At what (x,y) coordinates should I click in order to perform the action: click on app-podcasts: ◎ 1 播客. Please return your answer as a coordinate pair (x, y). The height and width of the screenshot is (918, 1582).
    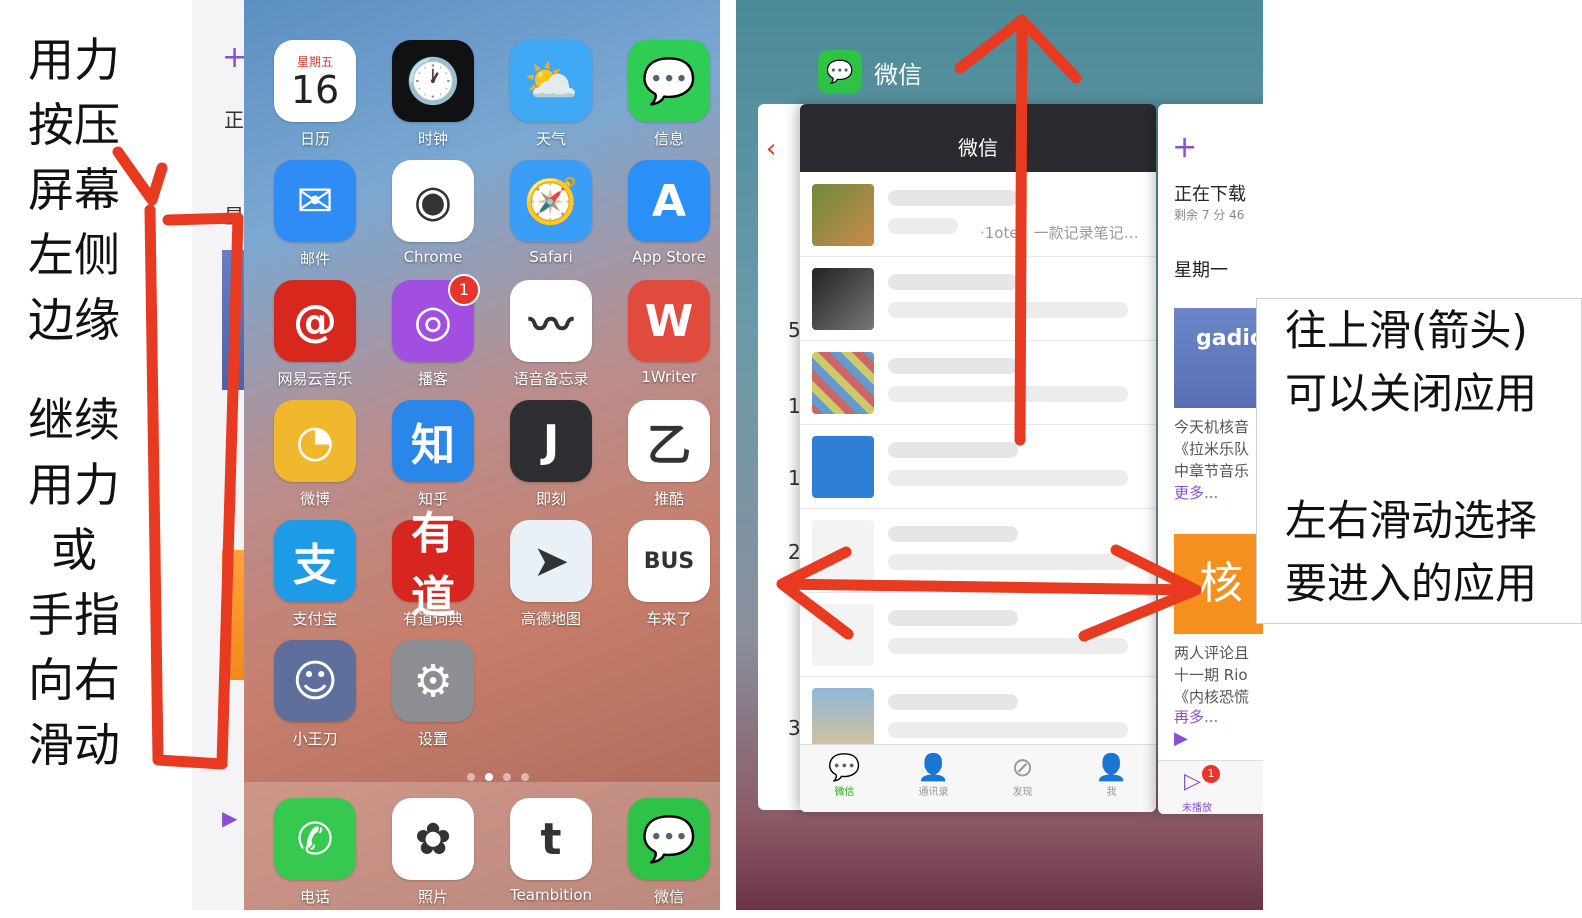
    Looking at the image, I should click on (433, 337).